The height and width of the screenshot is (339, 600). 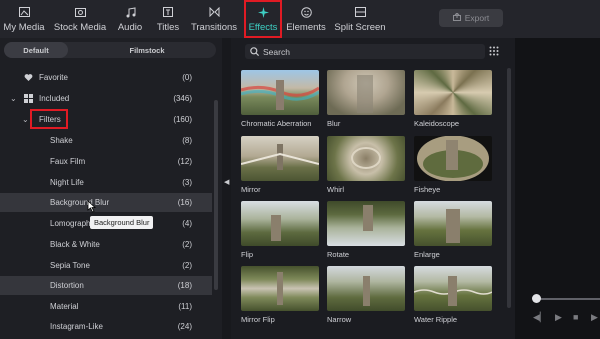 I want to click on tree-item-sepia-tone: Sepia Tone (2), so click(x=106, y=265).